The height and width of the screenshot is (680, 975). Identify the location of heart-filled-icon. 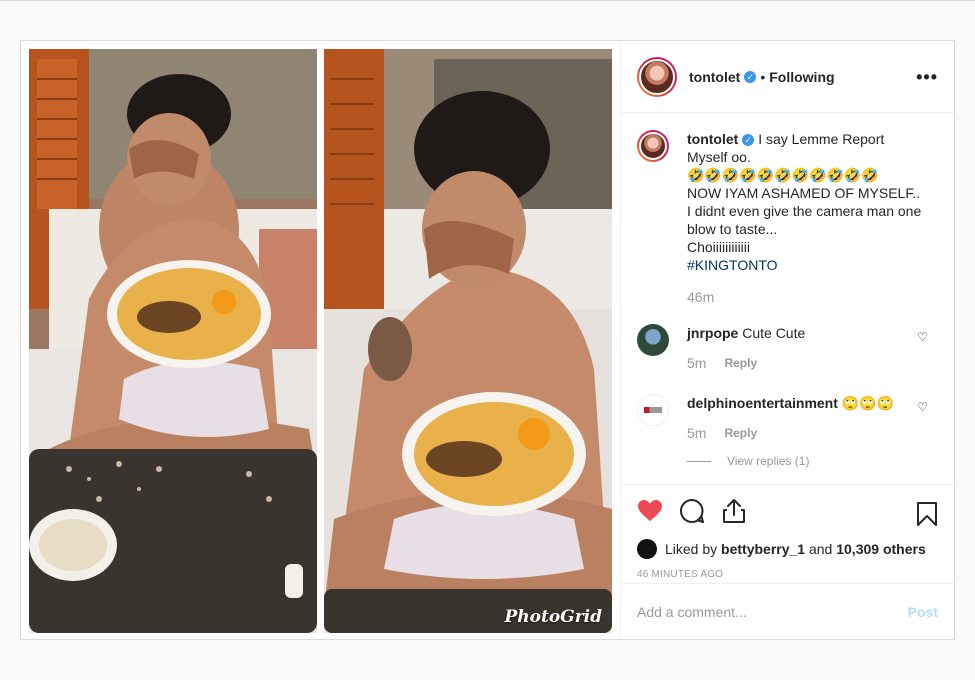
(650, 513).